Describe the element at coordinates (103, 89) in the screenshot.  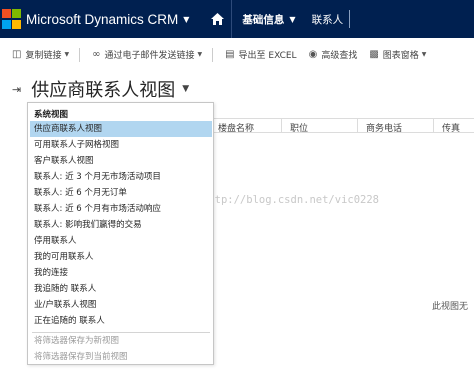
I see `view-selector-title: 供应商联系人视图` at that location.